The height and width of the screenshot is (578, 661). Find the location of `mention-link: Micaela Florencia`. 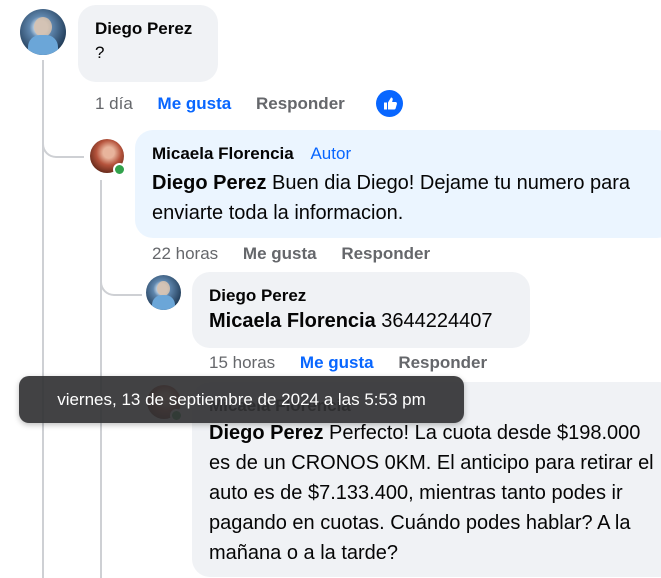

mention-link: Micaela Florencia is located at coordinates (292, 321).